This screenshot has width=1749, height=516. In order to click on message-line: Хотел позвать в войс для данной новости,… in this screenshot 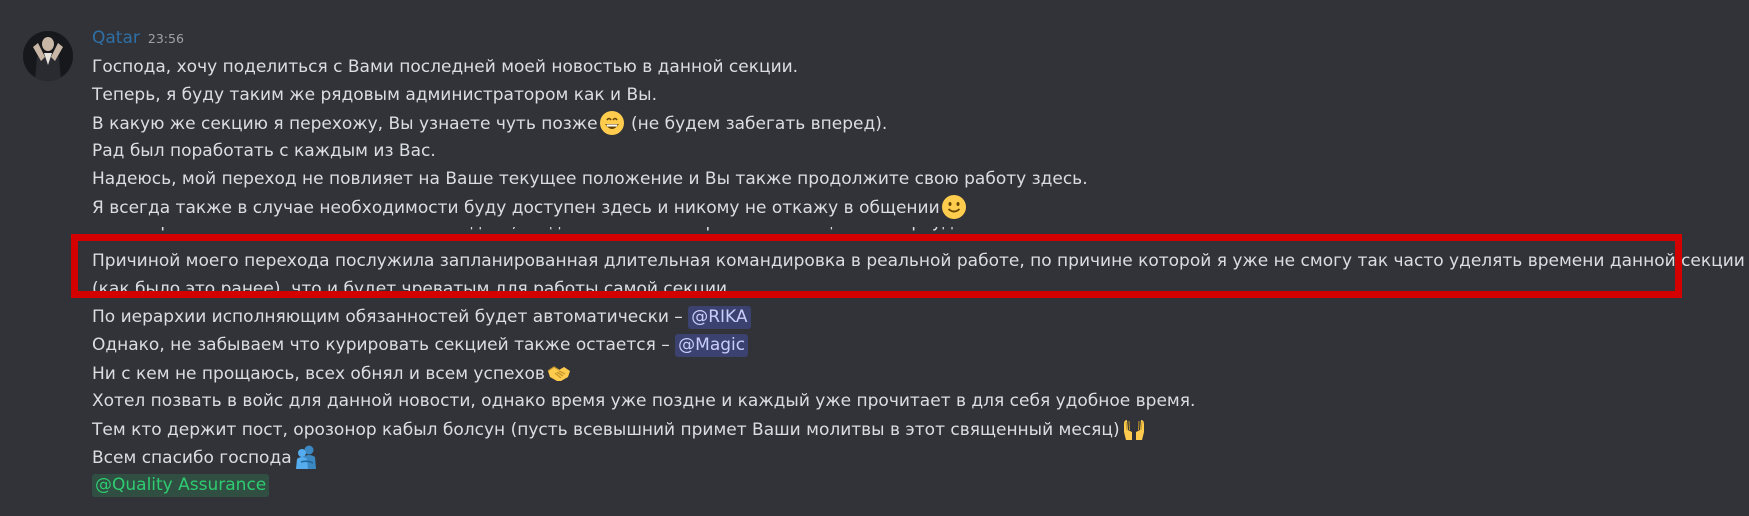, I will do `click(644, 401)`.